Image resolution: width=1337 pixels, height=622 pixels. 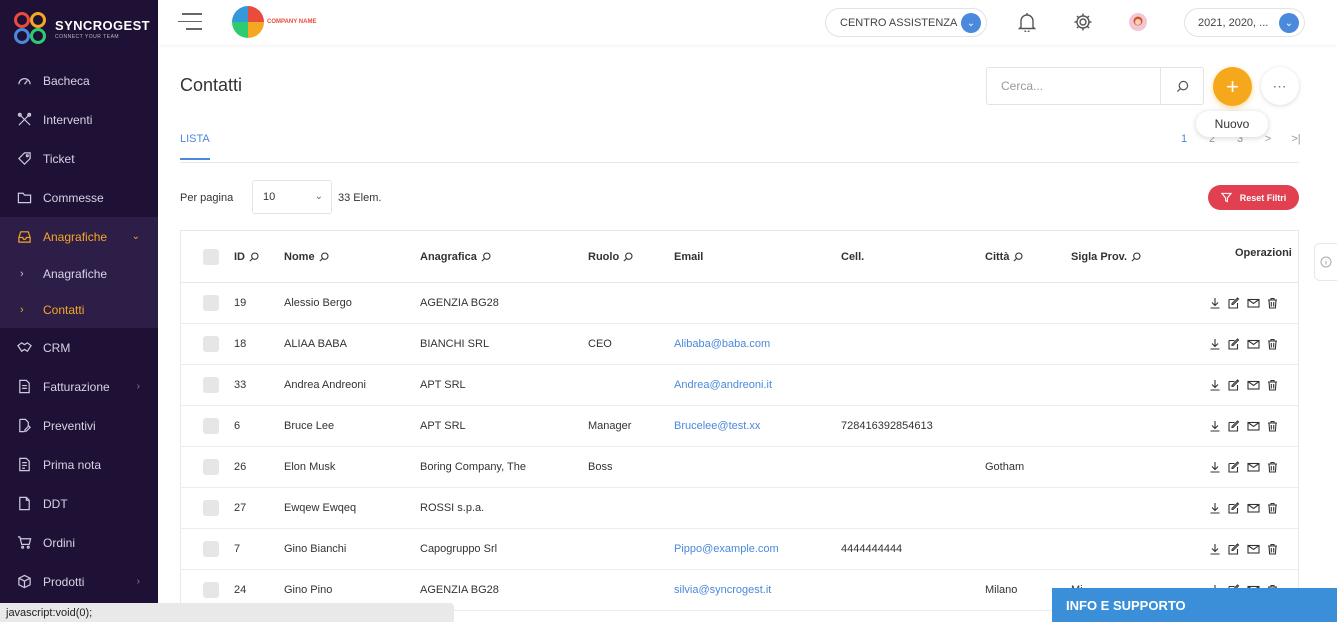 I want to click on page-1-link: 1, so click(x=1184, y=139).